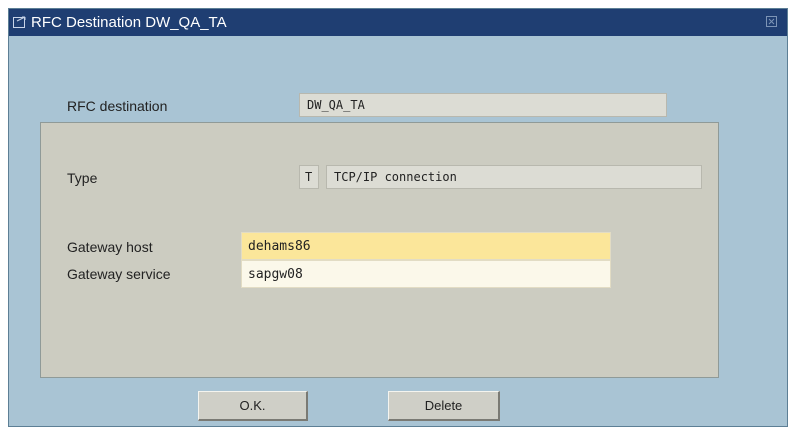  What do you see at coordinates (426, 274) in the screenshot?
I see `gateway-service-input` at bounding box center [426, 274].